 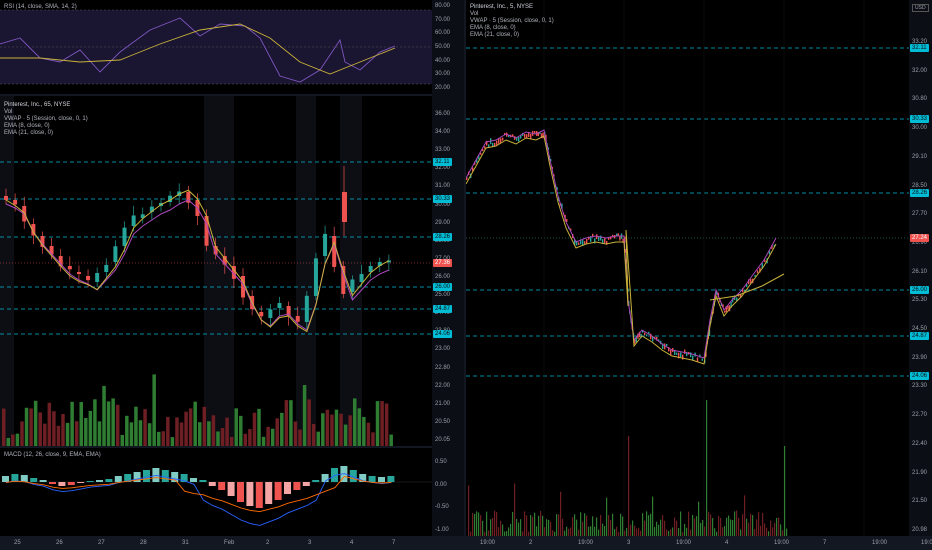 What do you see at coordinates (920, 119) in the screenshot?
I see `right-level-price-tag: 30.33` at bounding box center [920, 119].